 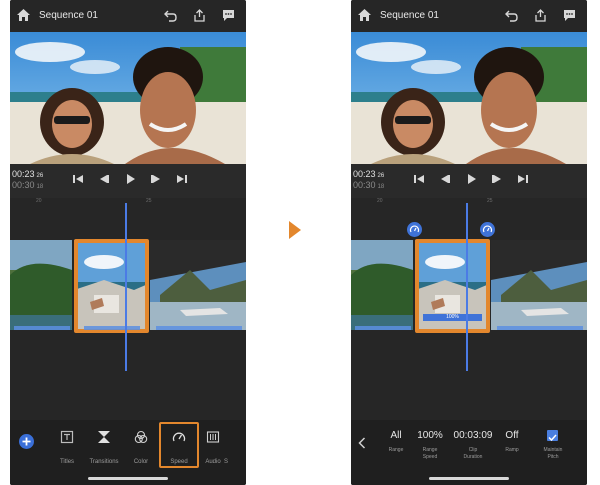 I want to click on tool-color: Color, so click(x=141, y=447).